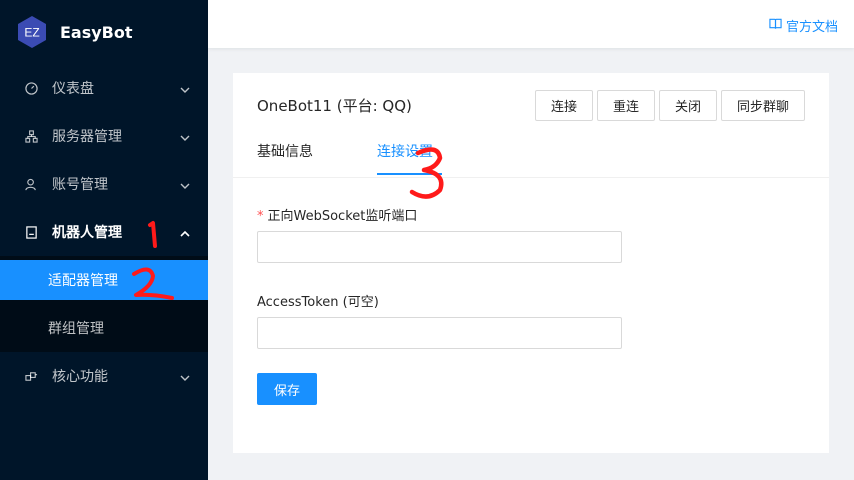  What do you see at coordinates (409, 174) in the screenshot?
I see `tab-ink-bar` at bounding box center [409, 174].